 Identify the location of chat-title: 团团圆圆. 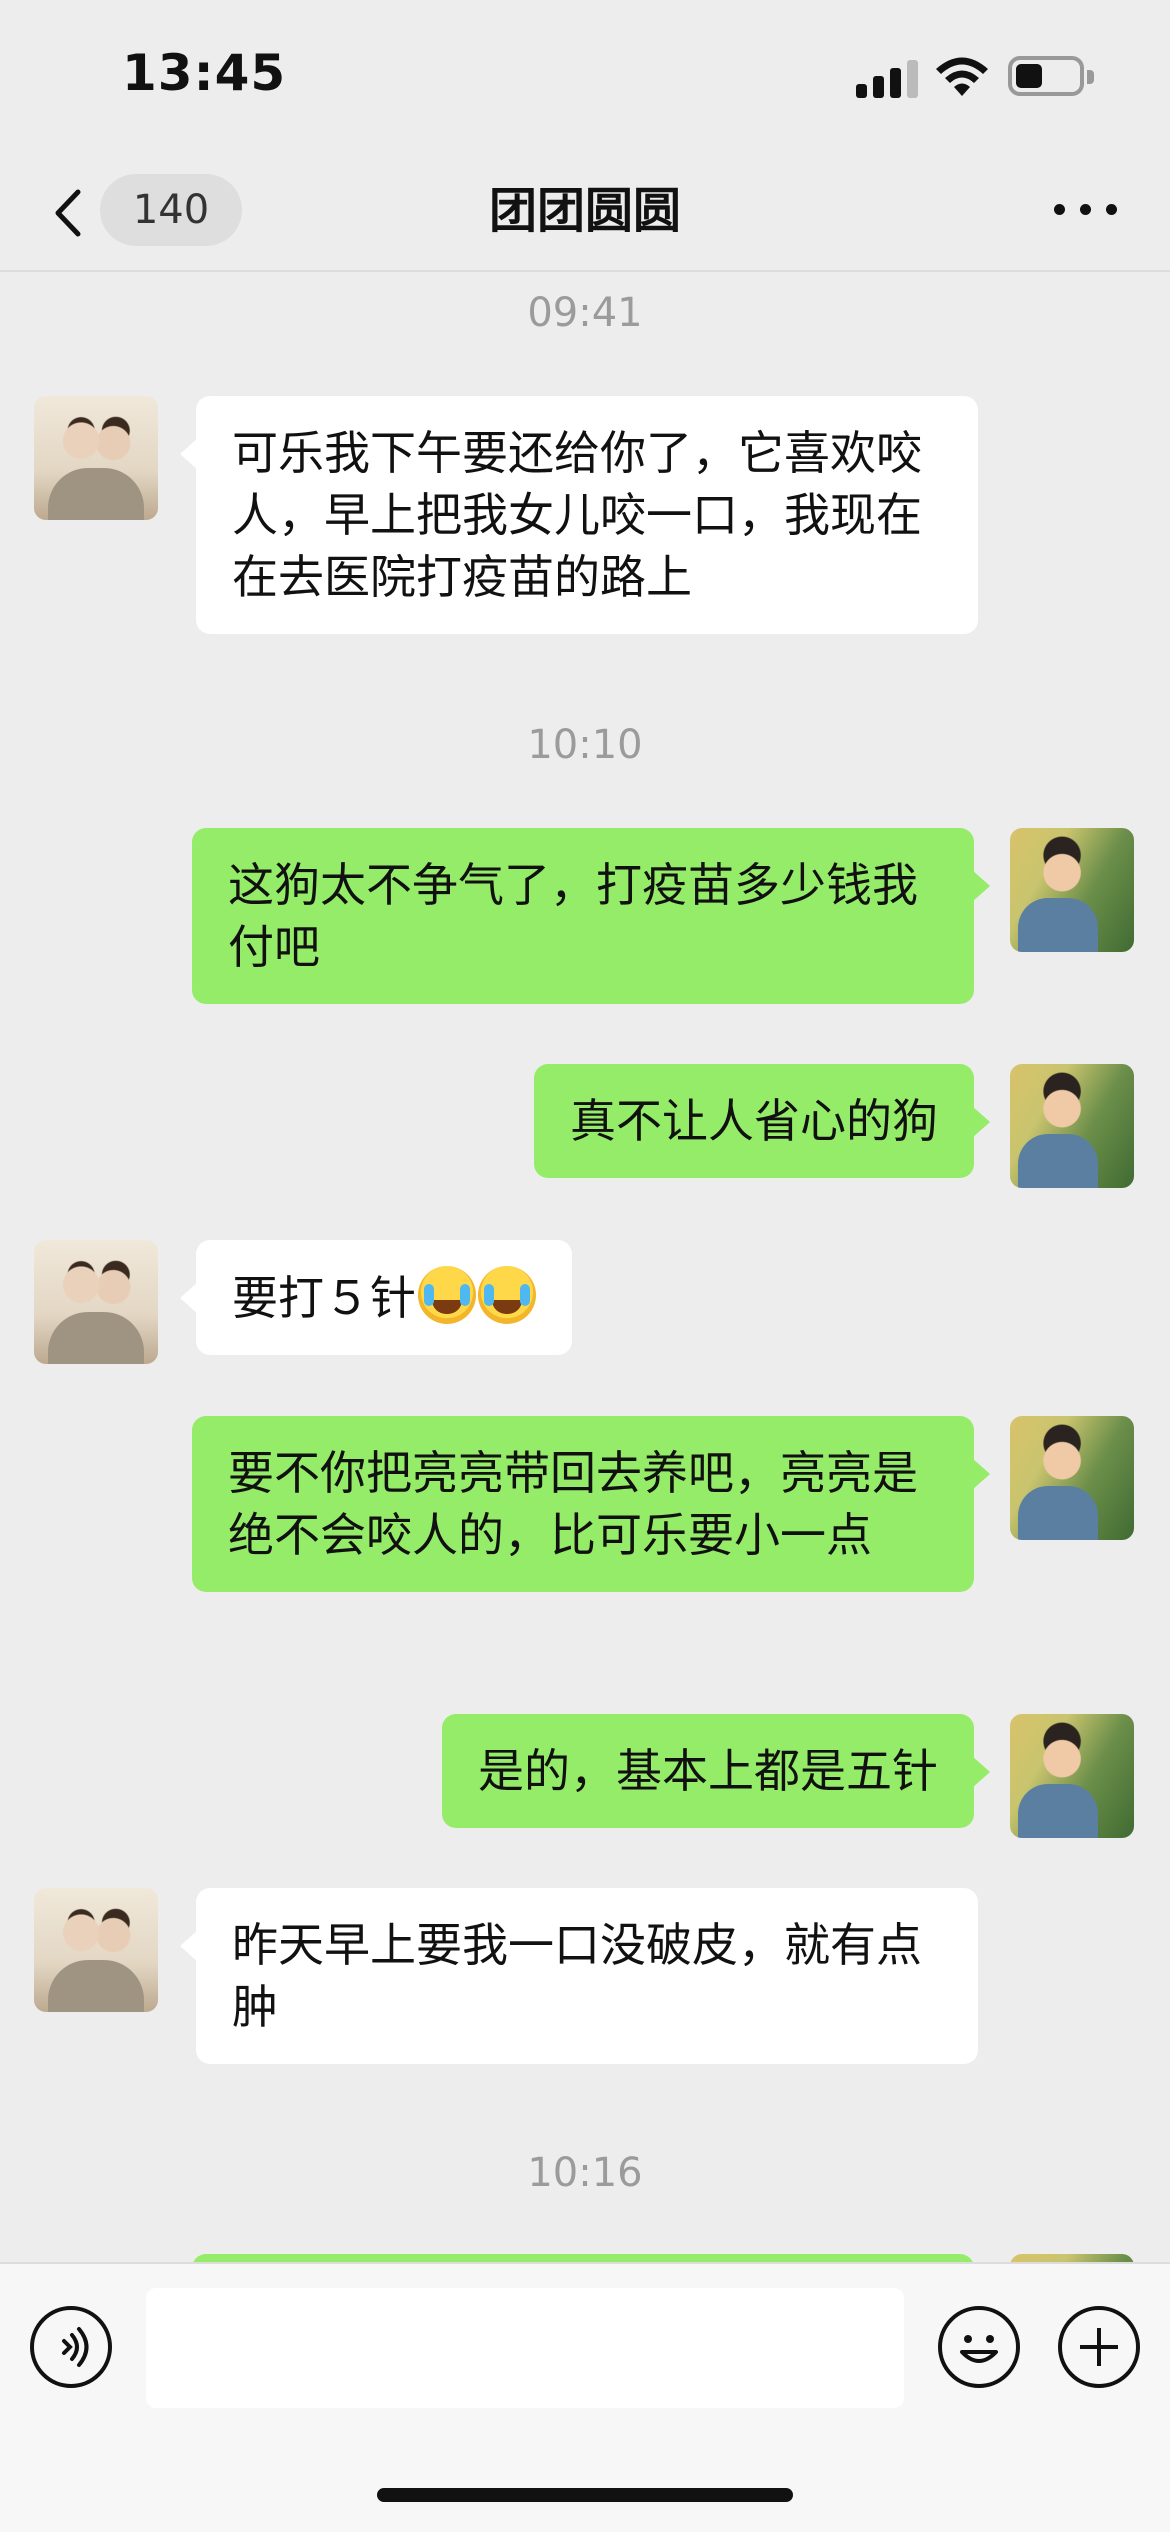
(584, 211).